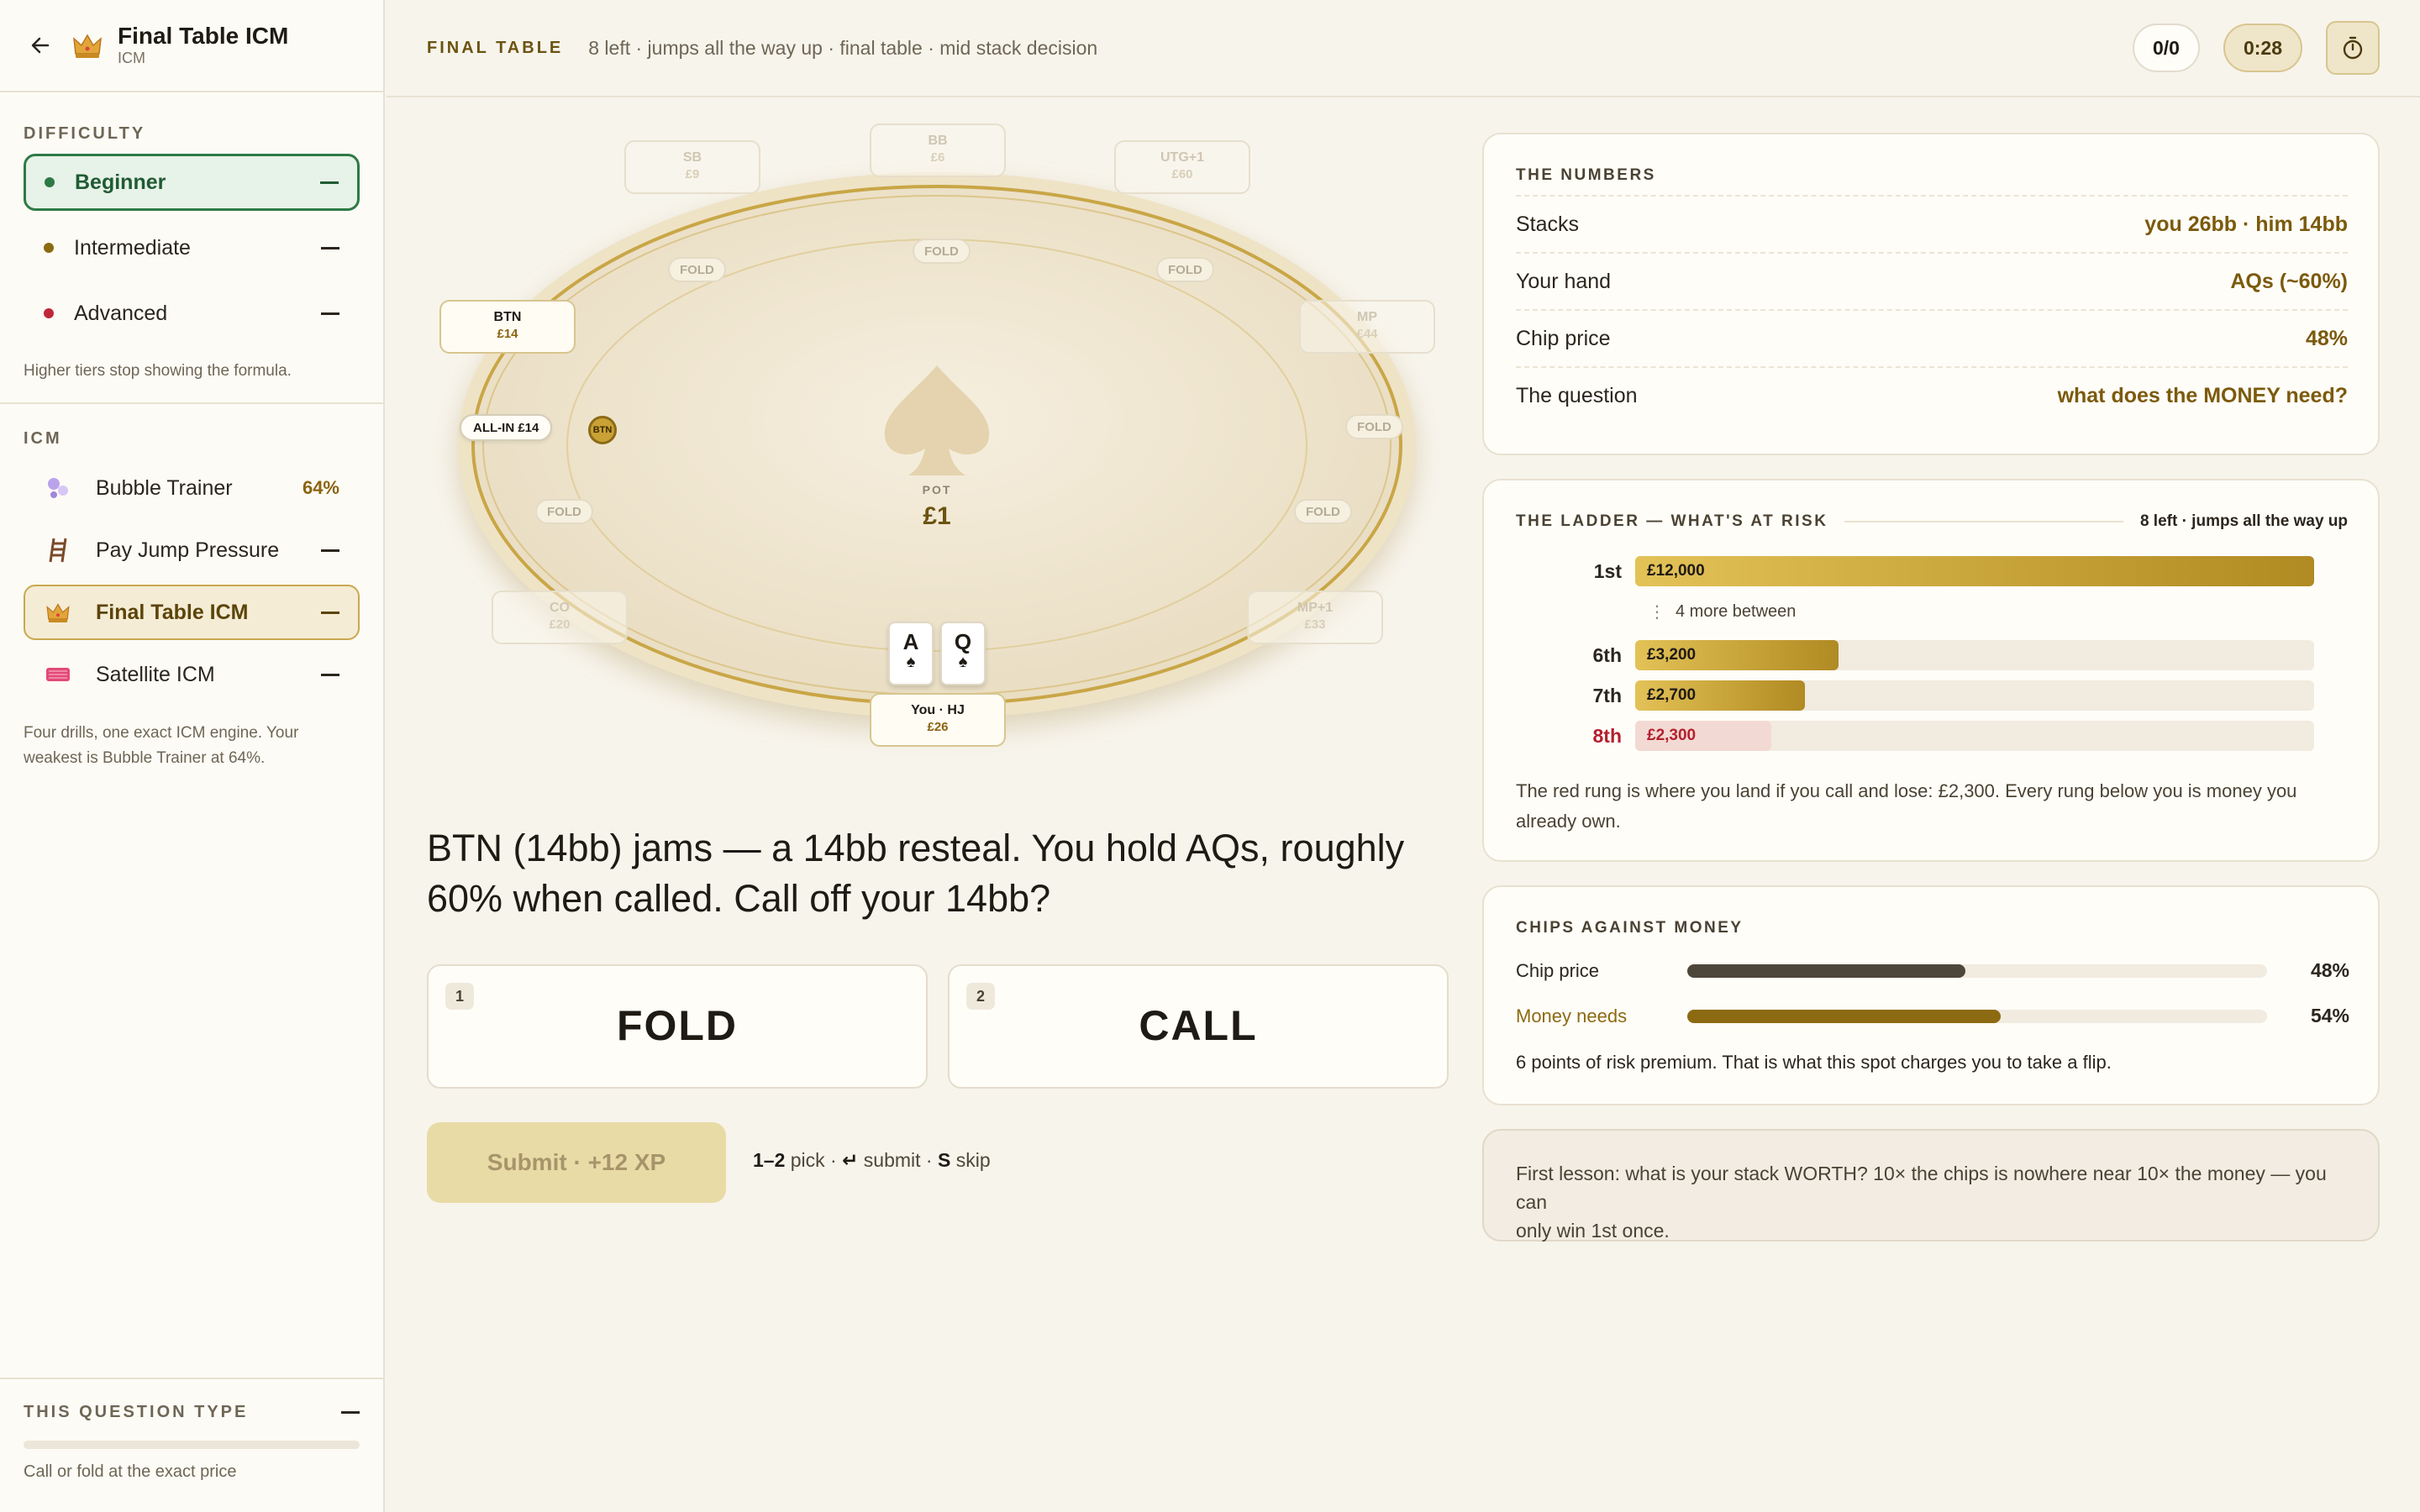 The image size is (2420, 1512). Describe the element at coordinates (145, 758) in the screenshot. I see `icm-note-line-2: weakest is Bubble Trainer at 64%.` at that location.